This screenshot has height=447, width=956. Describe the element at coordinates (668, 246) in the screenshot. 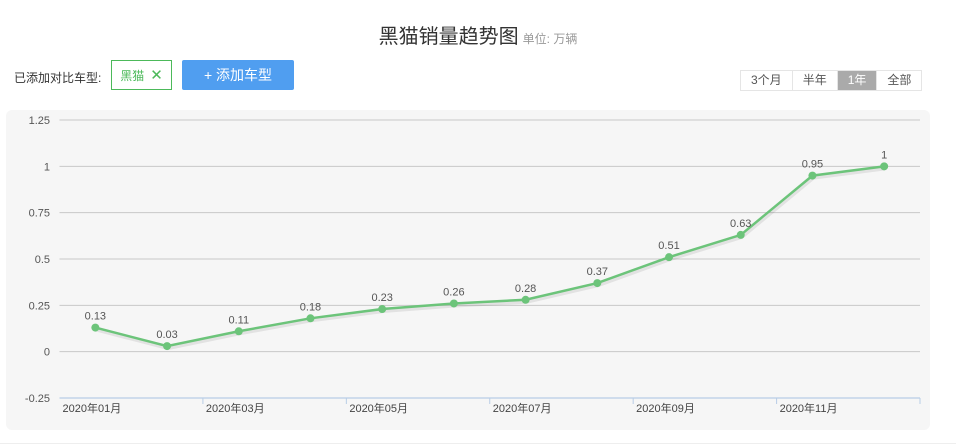

I see `data-label: 0.51` at that location.